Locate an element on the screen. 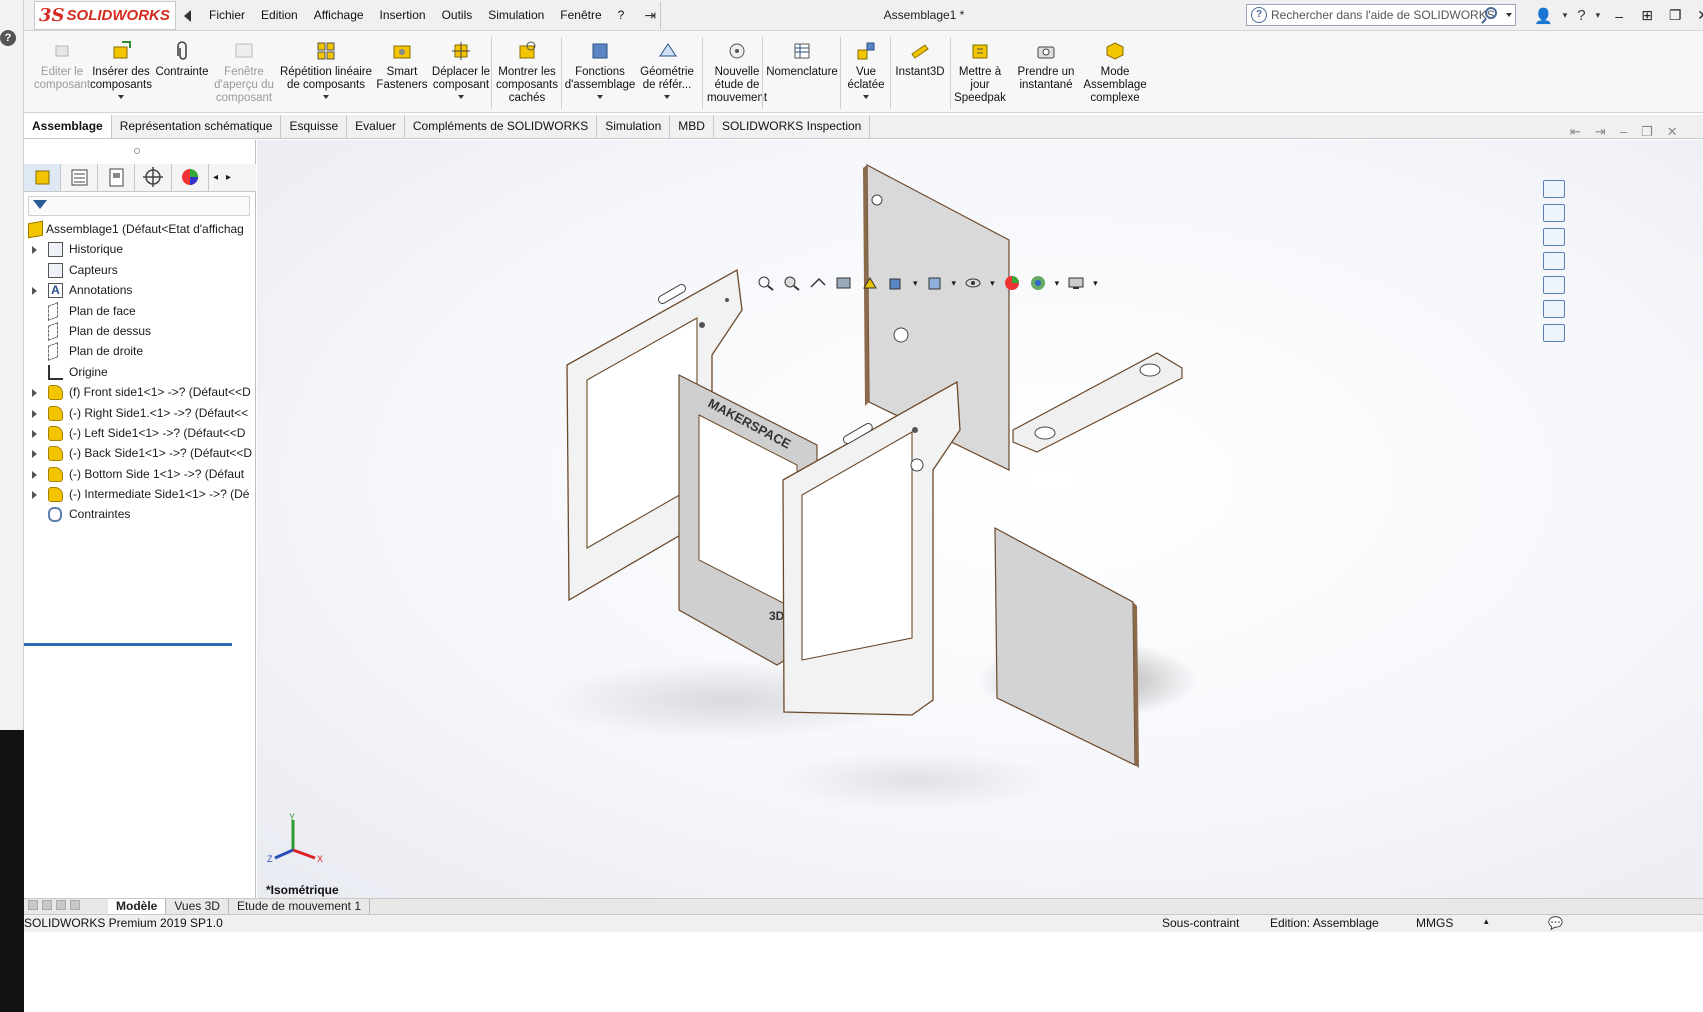 This screenshot has height=1012, width=1703. display-manager-tab-icon is located at coordinates (190, 177).